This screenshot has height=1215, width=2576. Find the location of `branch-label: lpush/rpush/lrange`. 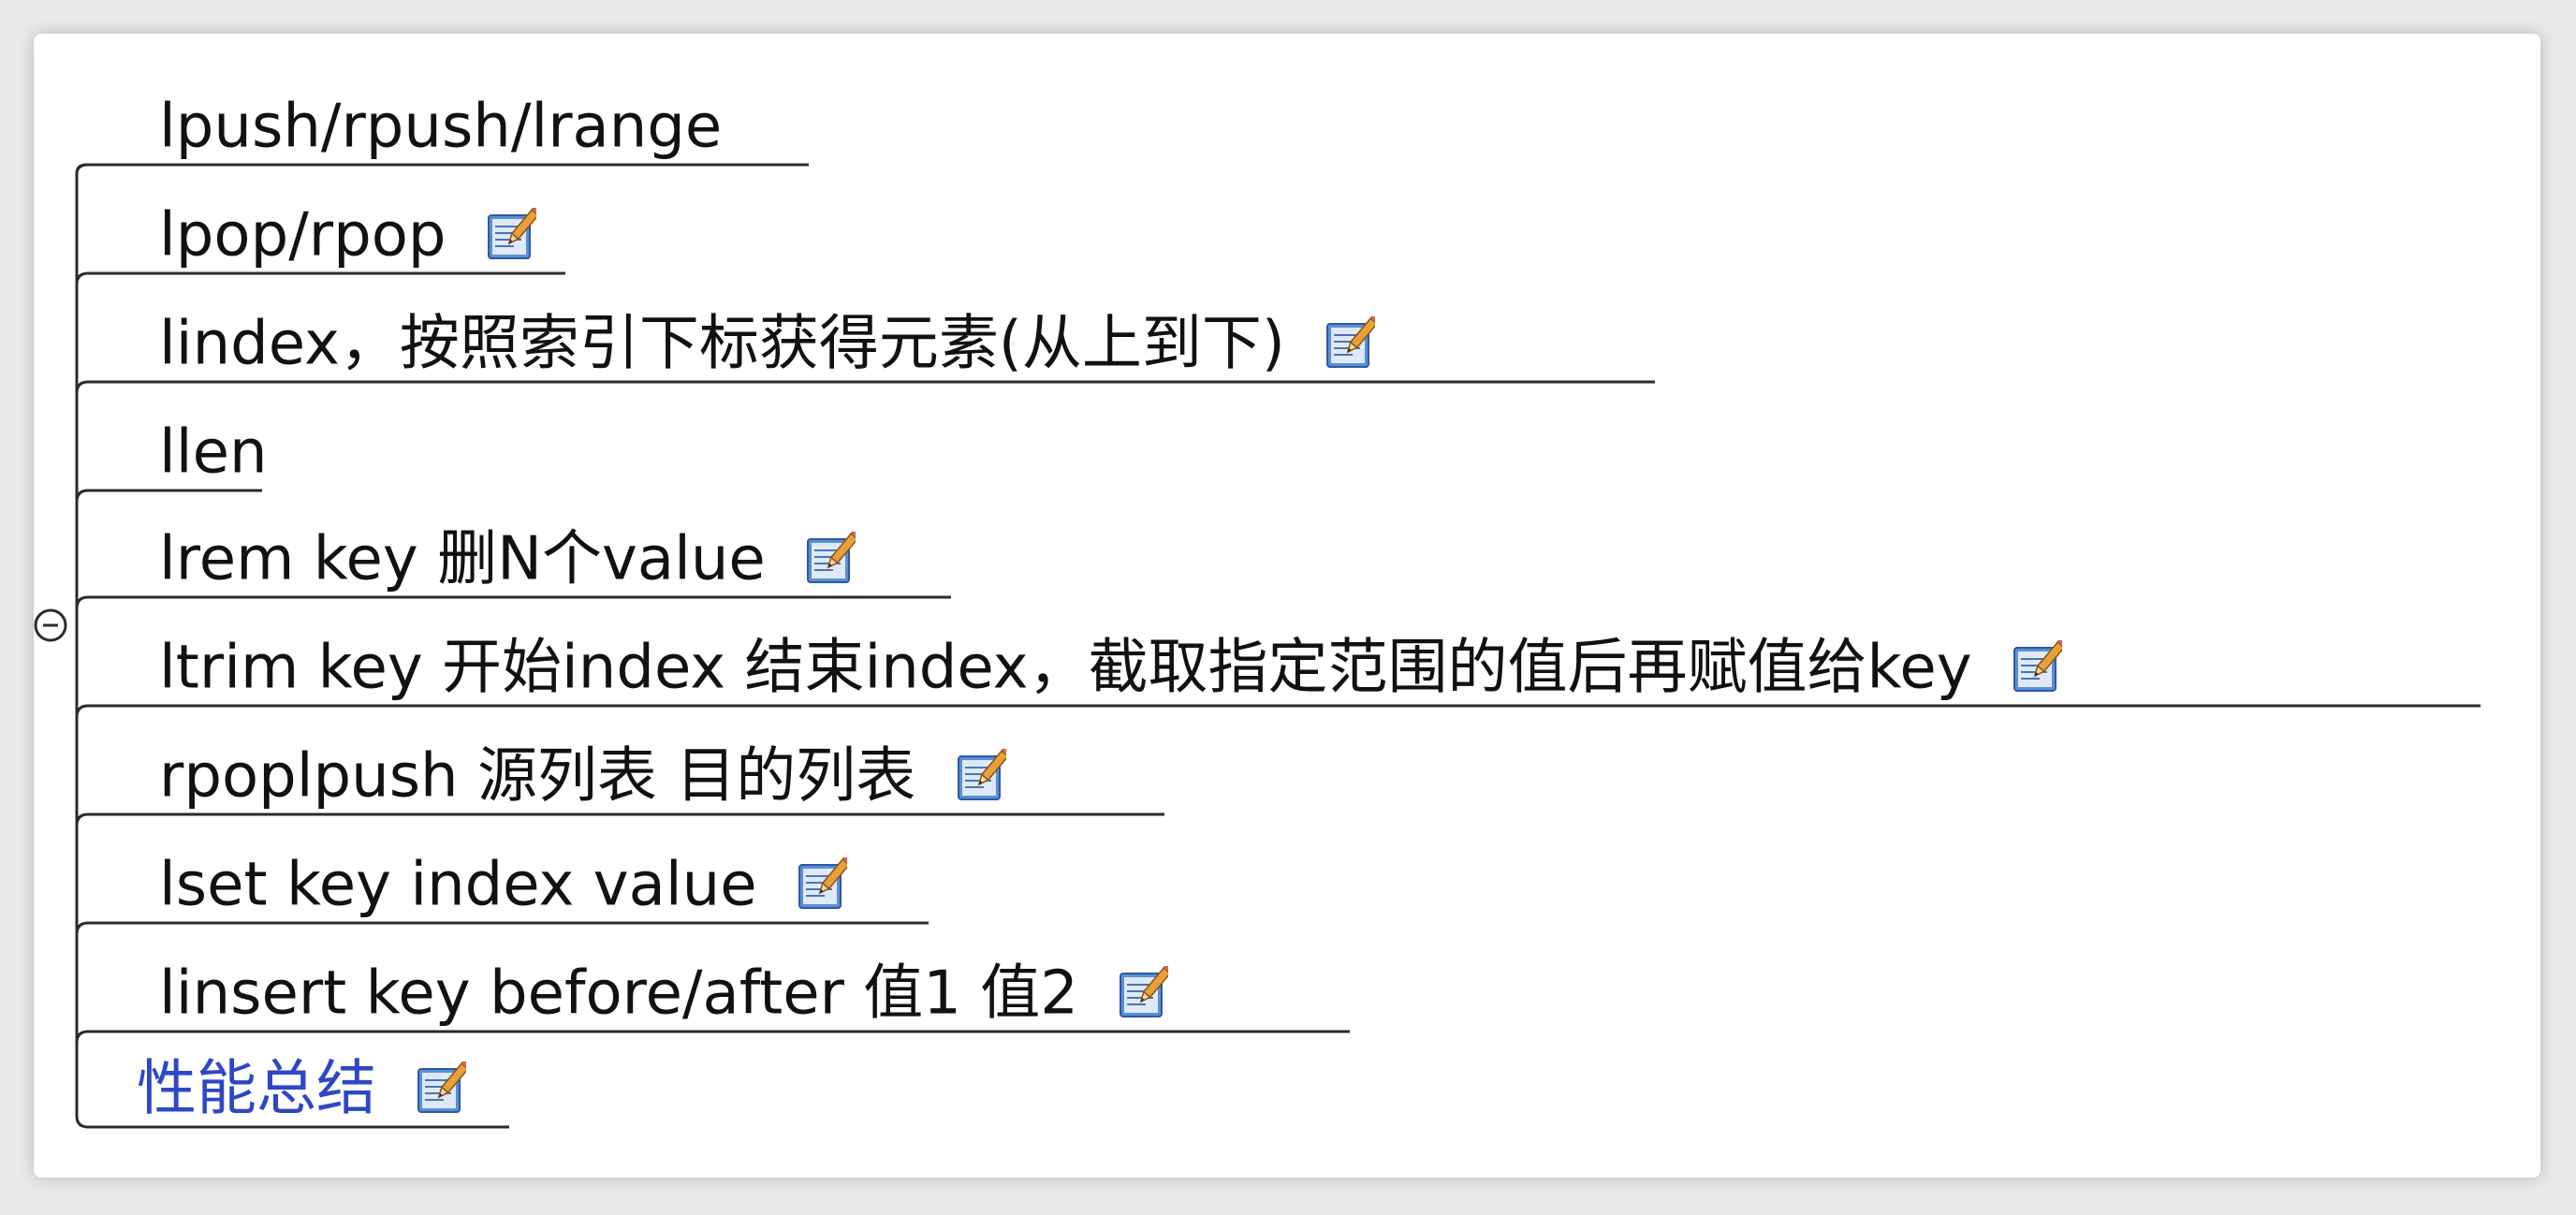

branch-label: lpush/rpush/lrange is located at coordinates (441, 127).